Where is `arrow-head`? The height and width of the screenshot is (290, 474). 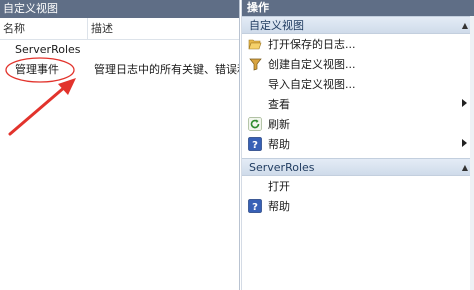 arrow-head is located at coordinates (67, 86).